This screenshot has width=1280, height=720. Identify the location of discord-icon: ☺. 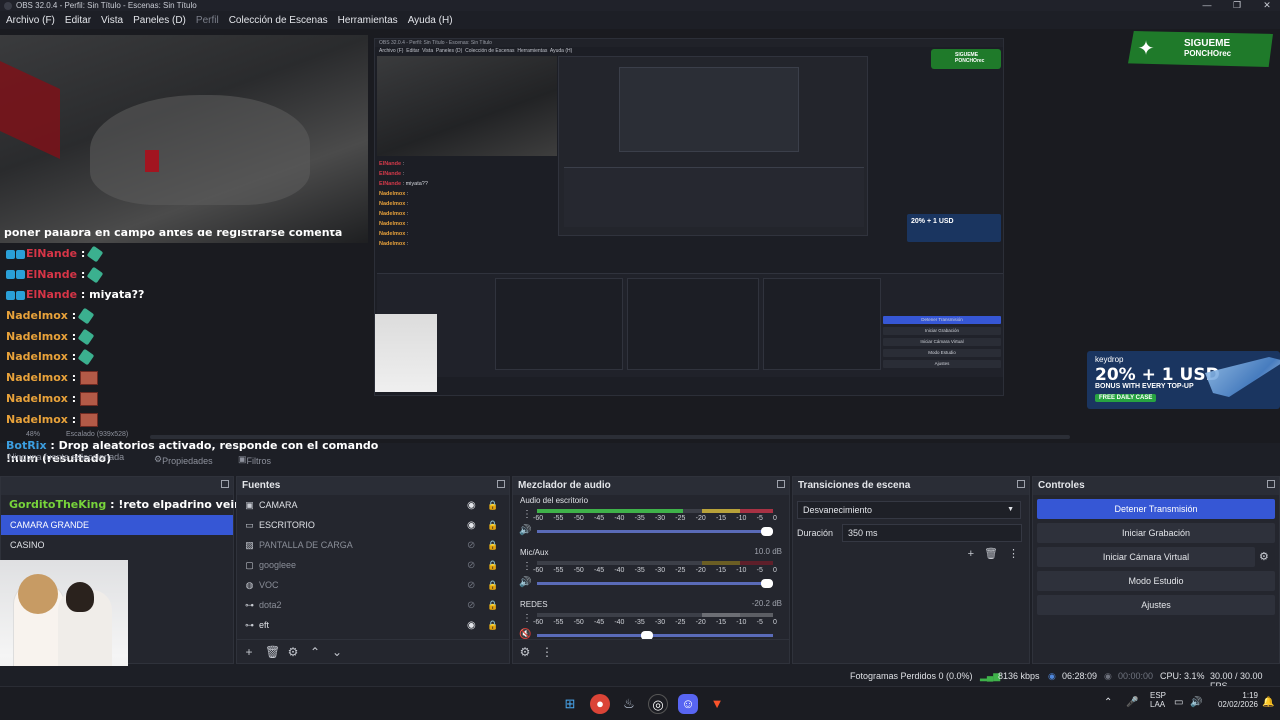
(688, 704).